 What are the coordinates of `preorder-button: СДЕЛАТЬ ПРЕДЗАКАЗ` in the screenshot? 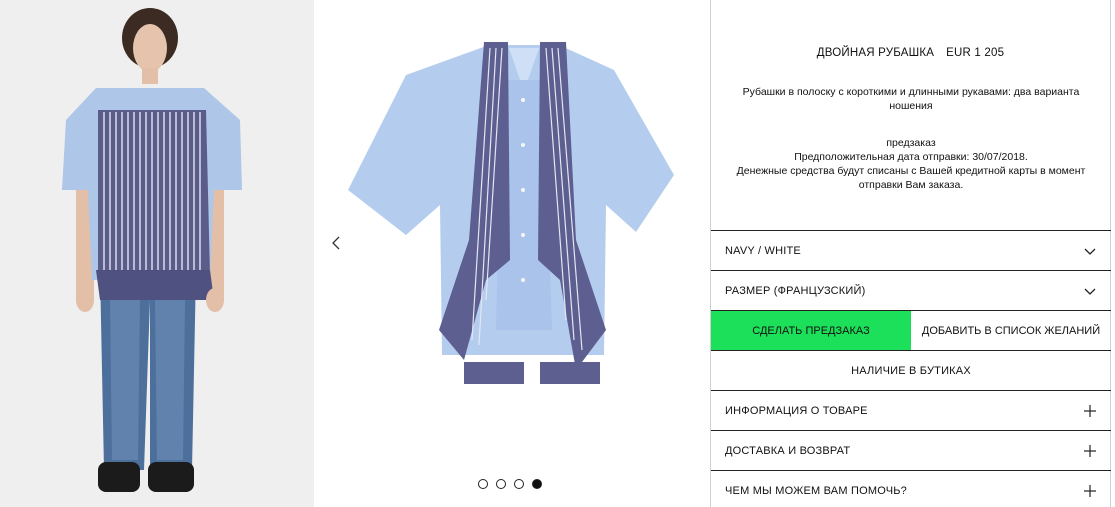 It's located at (811, 330).